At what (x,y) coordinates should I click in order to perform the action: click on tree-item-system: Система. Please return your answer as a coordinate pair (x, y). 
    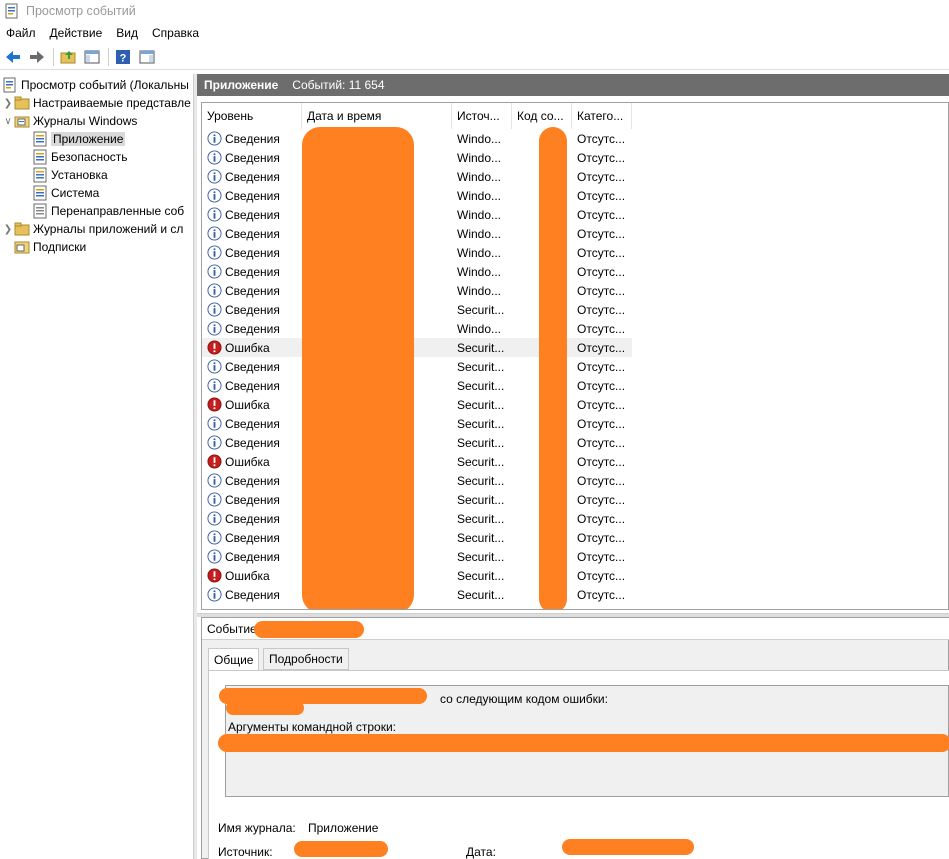
    Looking at the image, I should click on (106, 193).